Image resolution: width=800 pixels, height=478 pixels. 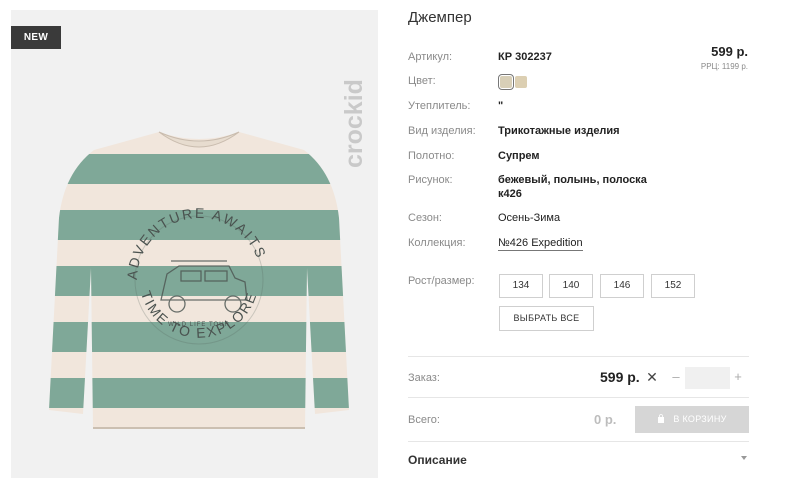 What do you see at coordinates (510, 194) in the screenshot?
I see `pattern-value-line2: к426` at bounding box center [510, 194].